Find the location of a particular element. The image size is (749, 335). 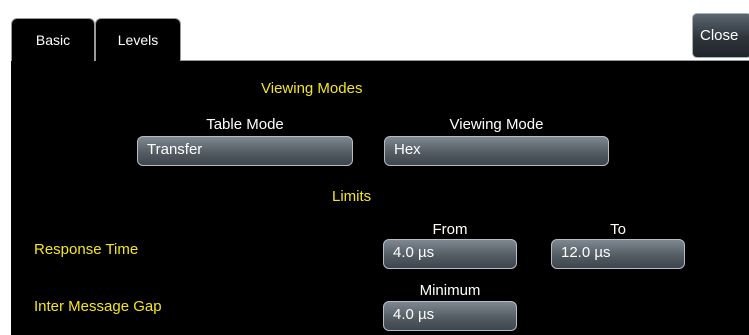

response-time-to-input: 12.0 µs is located at coordinates (618, 254).